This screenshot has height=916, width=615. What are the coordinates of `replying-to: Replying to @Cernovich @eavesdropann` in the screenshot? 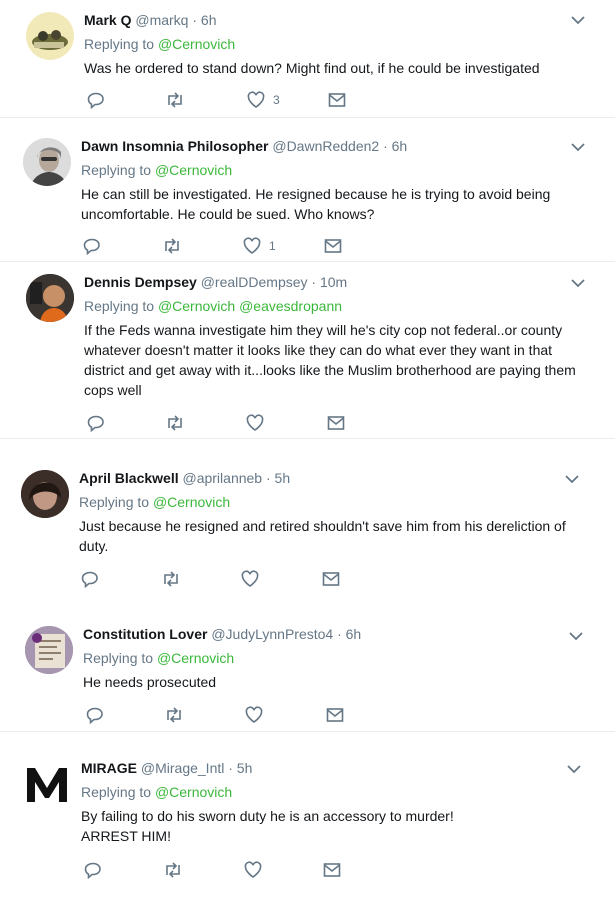 It's located at (213, 306).